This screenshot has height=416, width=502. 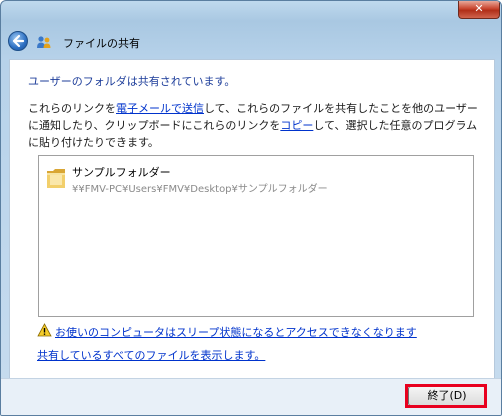 I want to click on shared-status-headline: ユーザーのフォルダは共有されています。, so click(x=132, y=81).